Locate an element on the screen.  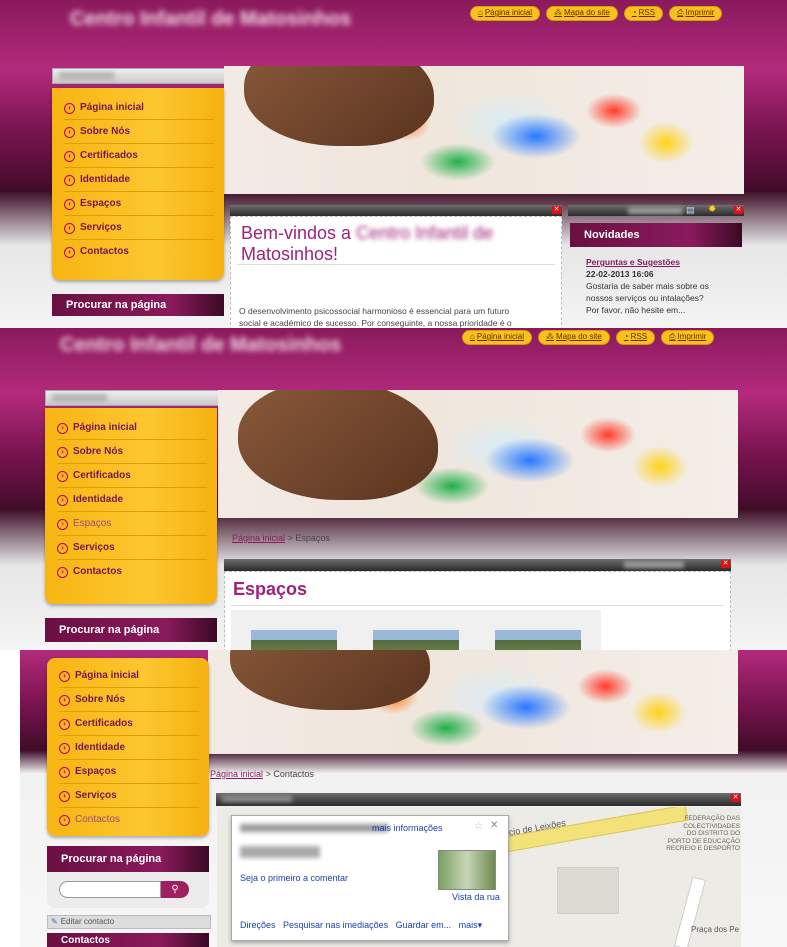
nearby-link: Pesquisar nas imediações is located at coordinates (335, 925).